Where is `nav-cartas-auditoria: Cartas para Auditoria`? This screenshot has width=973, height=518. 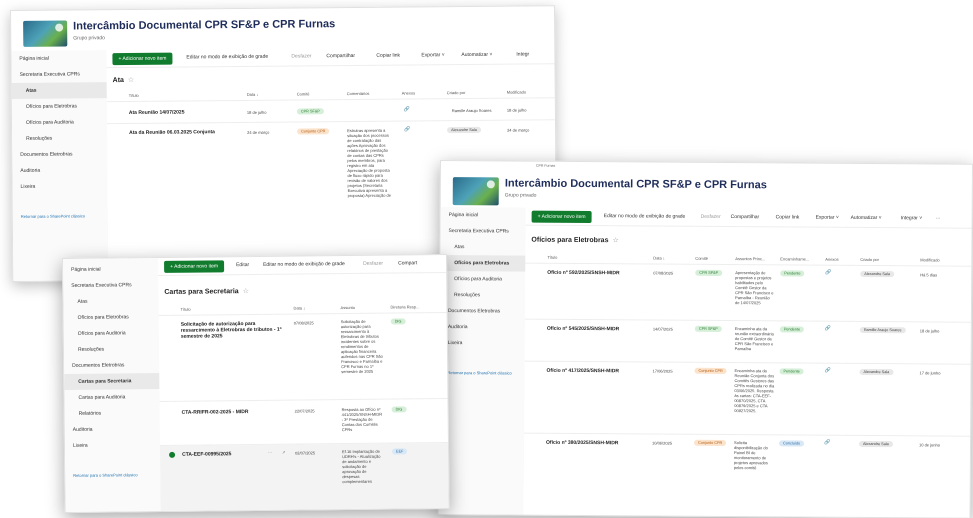
nav-cartas-auditoria: Cartas para Auditoria is located at coordinates (111, 397).